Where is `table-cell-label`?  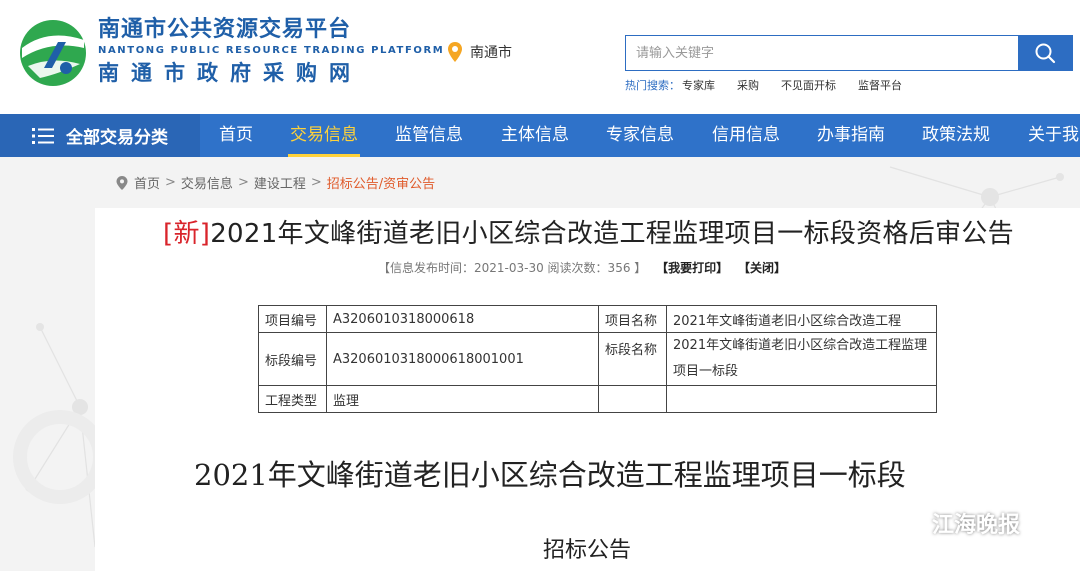
table-cell-label is located at coordinates (632, 399).